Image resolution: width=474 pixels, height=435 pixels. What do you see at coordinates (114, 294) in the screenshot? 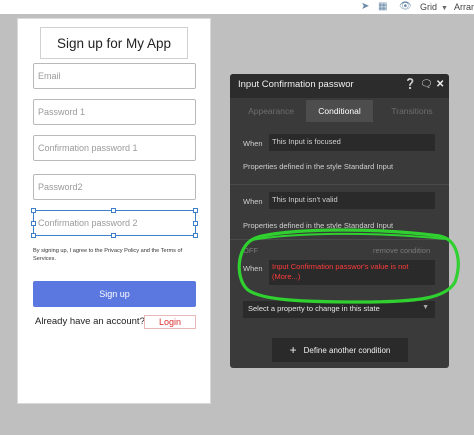
I see `signup-button: Sign up` at bounding box center [114, 294].